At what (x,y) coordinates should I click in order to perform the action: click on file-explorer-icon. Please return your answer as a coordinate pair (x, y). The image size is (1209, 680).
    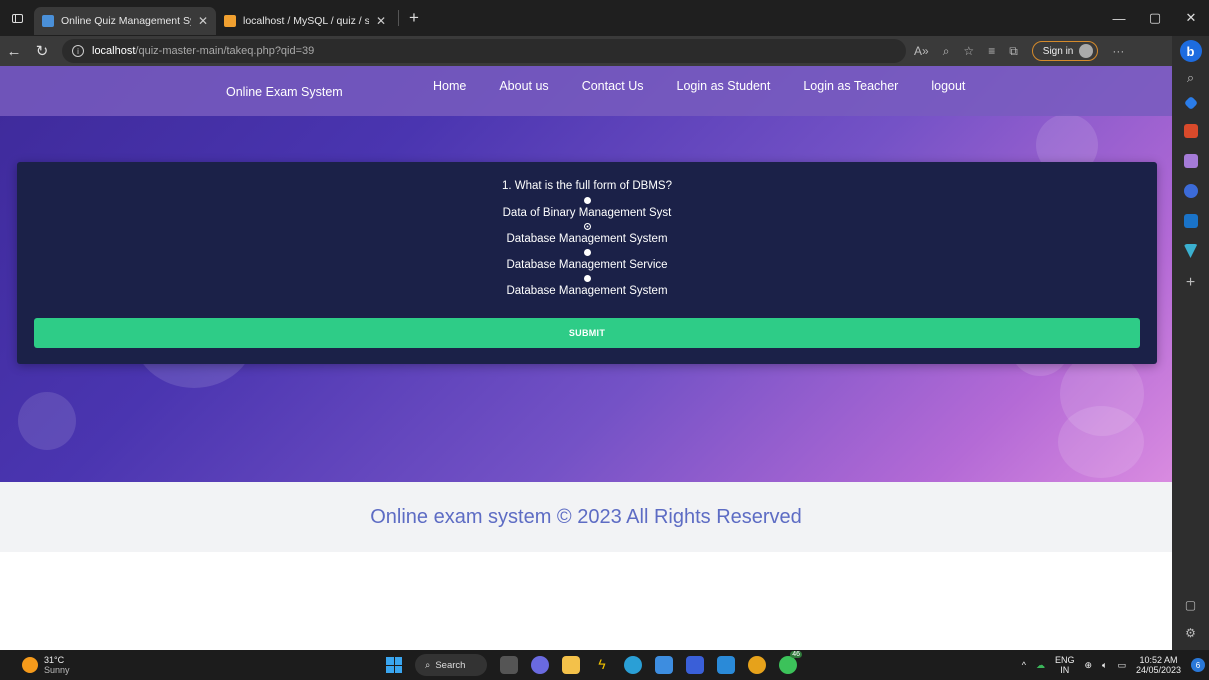
    Looking at the image, I should click on (571, 665).